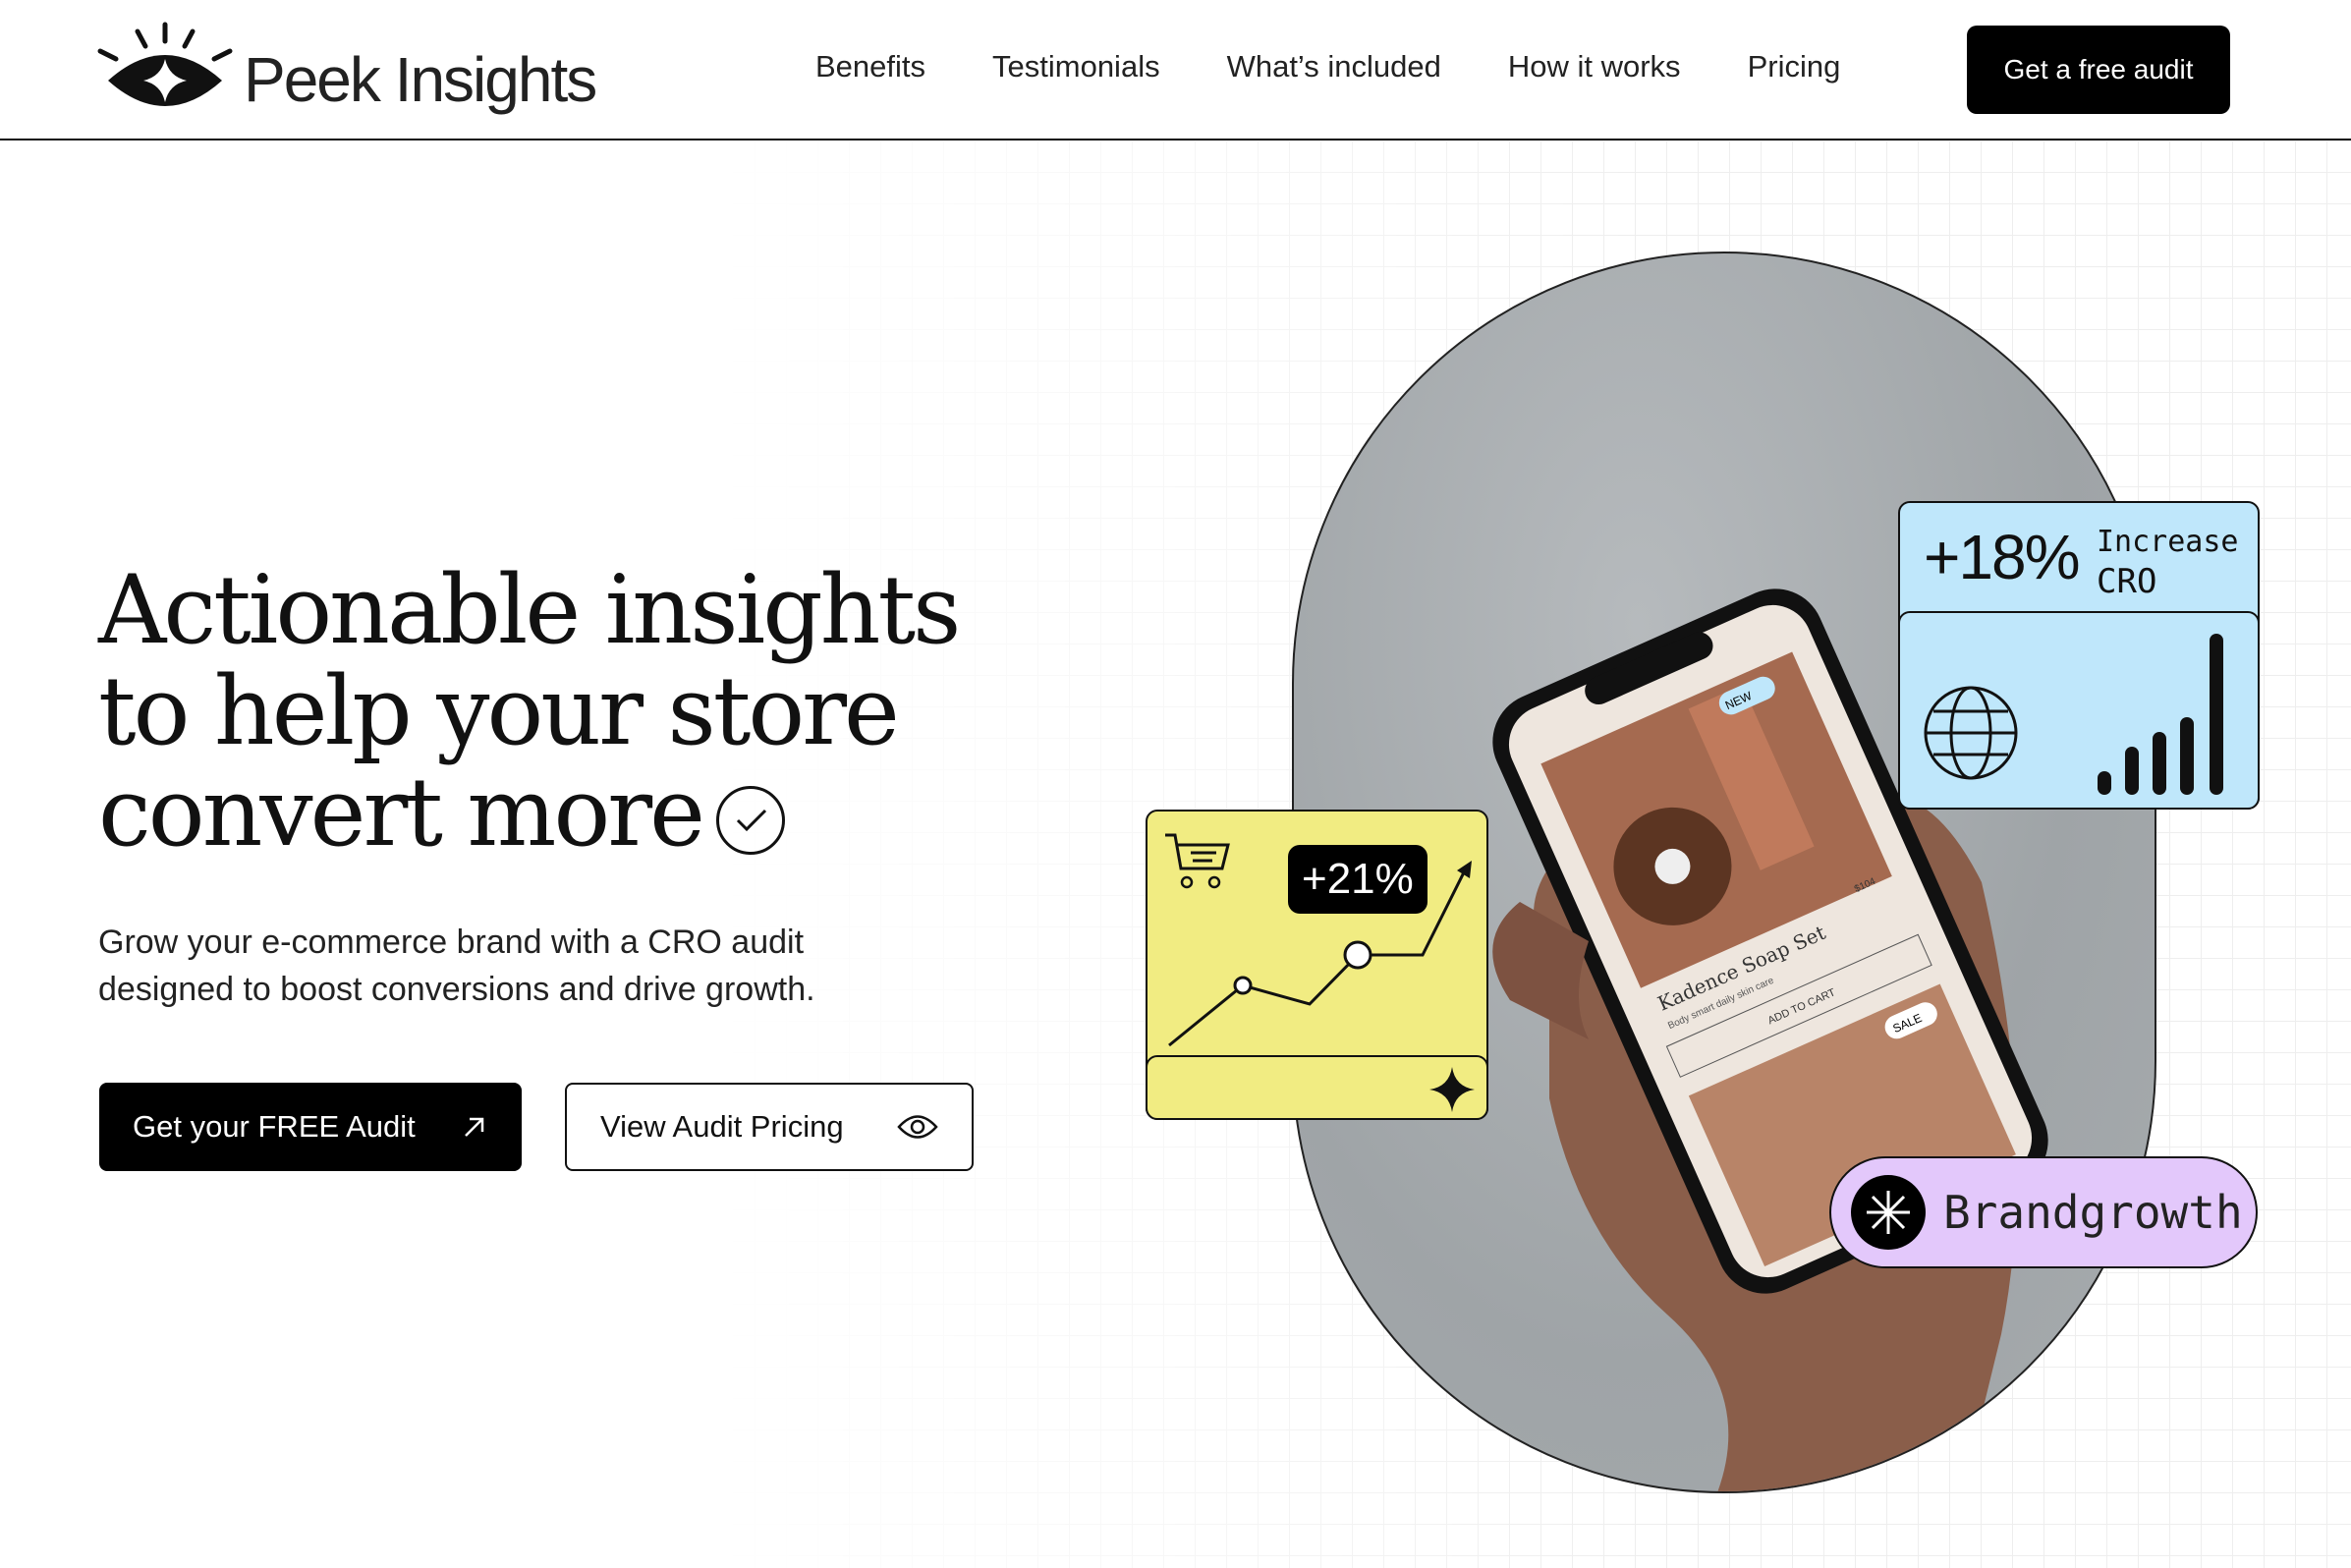 This screenshot has height=1568, width=2351. Describe the element at coordinates (870, 66) in the screenshot. I see `nav-benefits: Benefits` at that location.